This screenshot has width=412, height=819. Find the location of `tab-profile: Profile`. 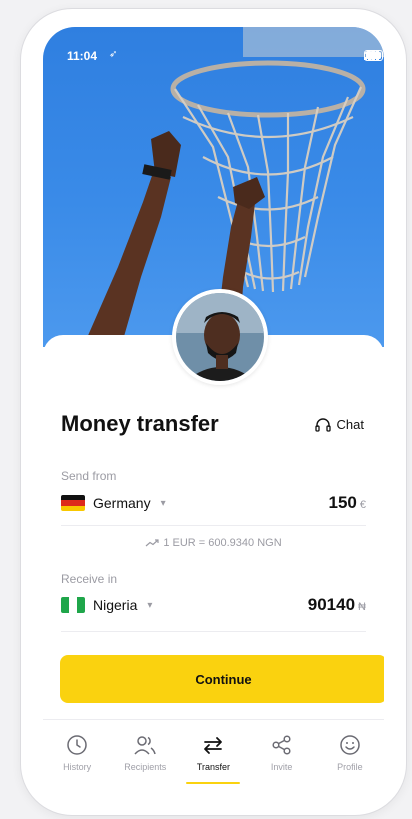

tab-profile: Profile is located at coordinates (350, 759).